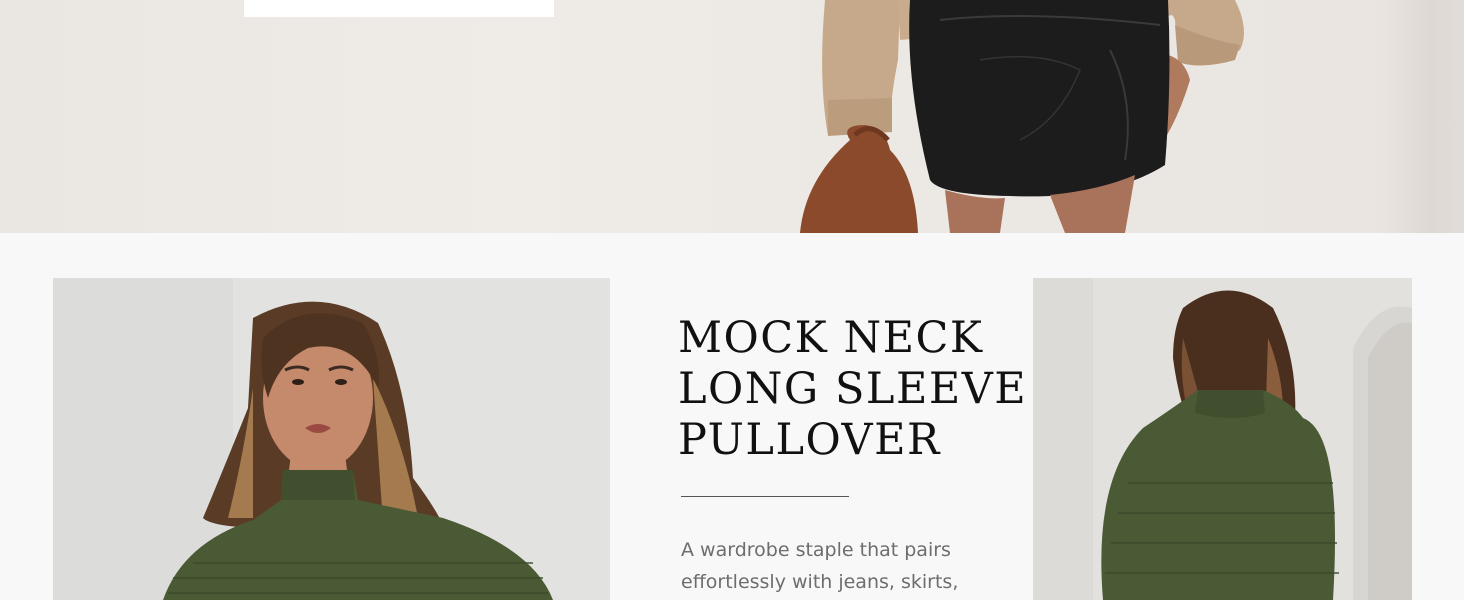  Describe the element at coordinates (809, 440) in the screenshot. I see `product-title-line-3: PULLOVER` at that location.